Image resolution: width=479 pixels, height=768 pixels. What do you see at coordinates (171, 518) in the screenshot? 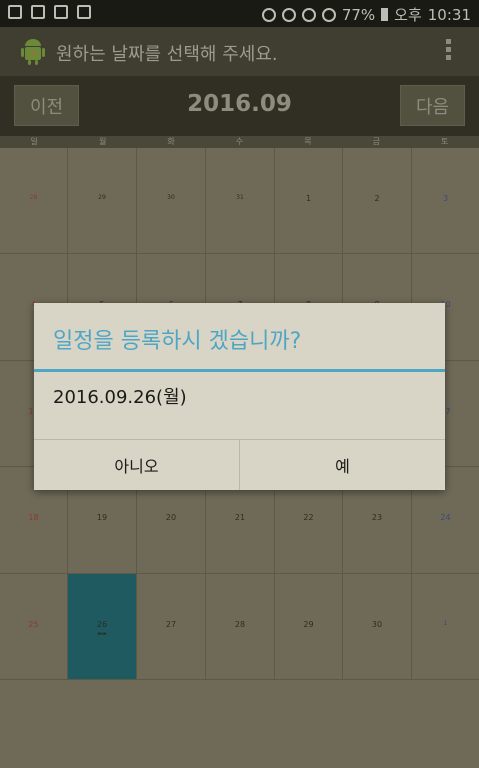
I see `day-number: 20` at bounding box center [171, 518].